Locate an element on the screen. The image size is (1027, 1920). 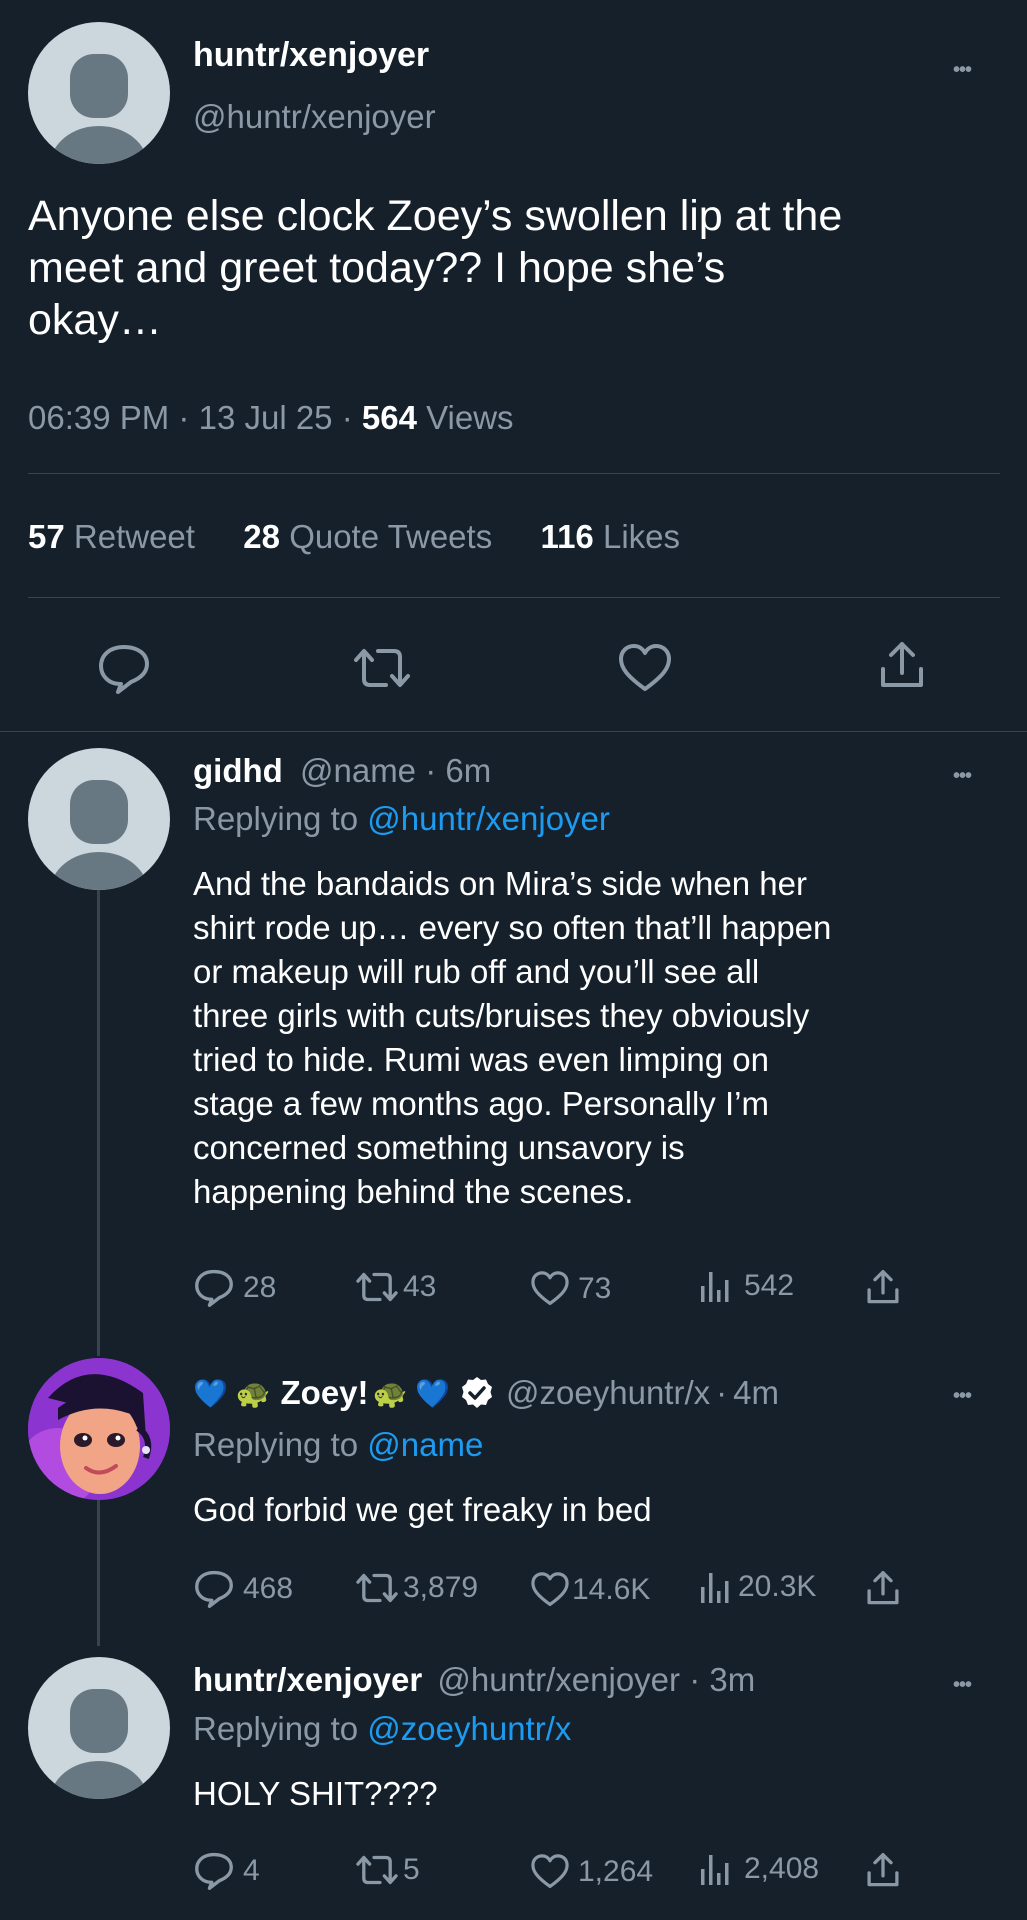
reply-stat-retweets: 43 is located at coordinates (395, 1287).